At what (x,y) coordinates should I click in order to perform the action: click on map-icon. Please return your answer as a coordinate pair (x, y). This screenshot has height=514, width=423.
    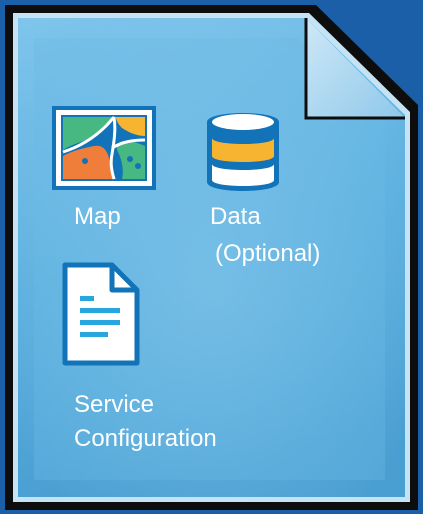
    Looking at the image, I should click on (104, 148).